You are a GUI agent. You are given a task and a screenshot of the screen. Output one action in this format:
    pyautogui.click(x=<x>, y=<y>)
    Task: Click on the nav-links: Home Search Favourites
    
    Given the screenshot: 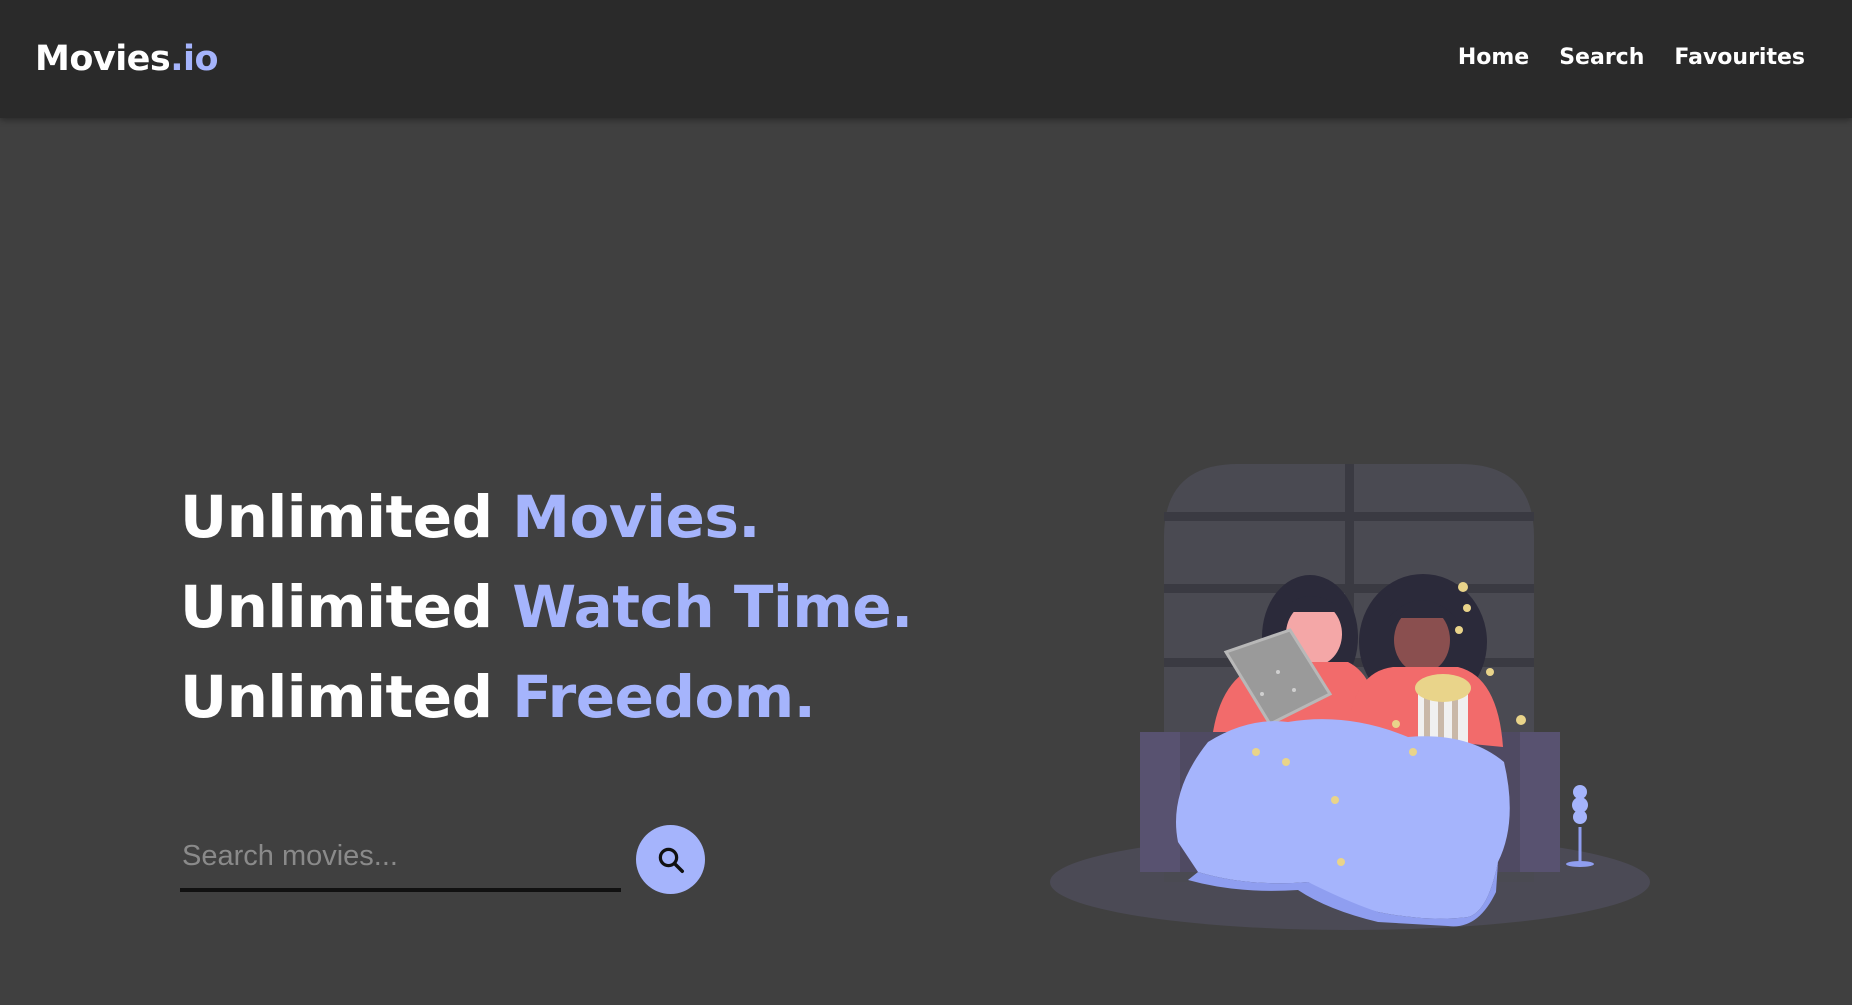 What is the action you would take?
    pyautogui.click(x=1631, y=58)
    